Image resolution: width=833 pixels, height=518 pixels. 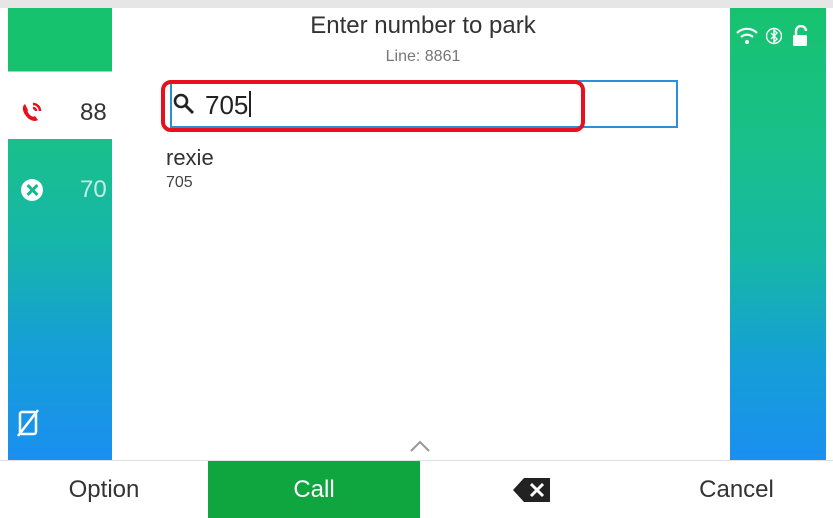 What do you see at coordinates (60, 190) in the screenshot?
I see `line-row-2: 70` at bounding box center [60, 190].